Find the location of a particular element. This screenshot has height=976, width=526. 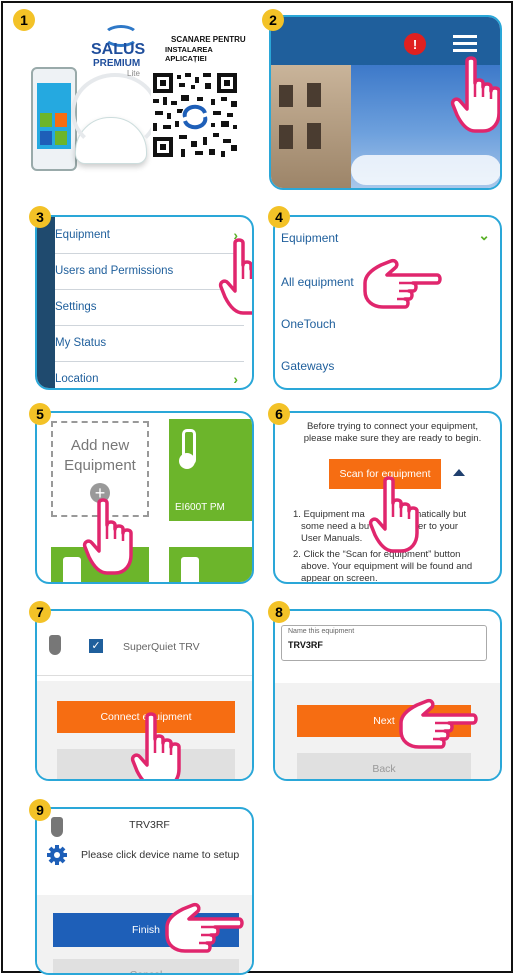

menu-item-label: Equipment is located at coordinates (82, 235).